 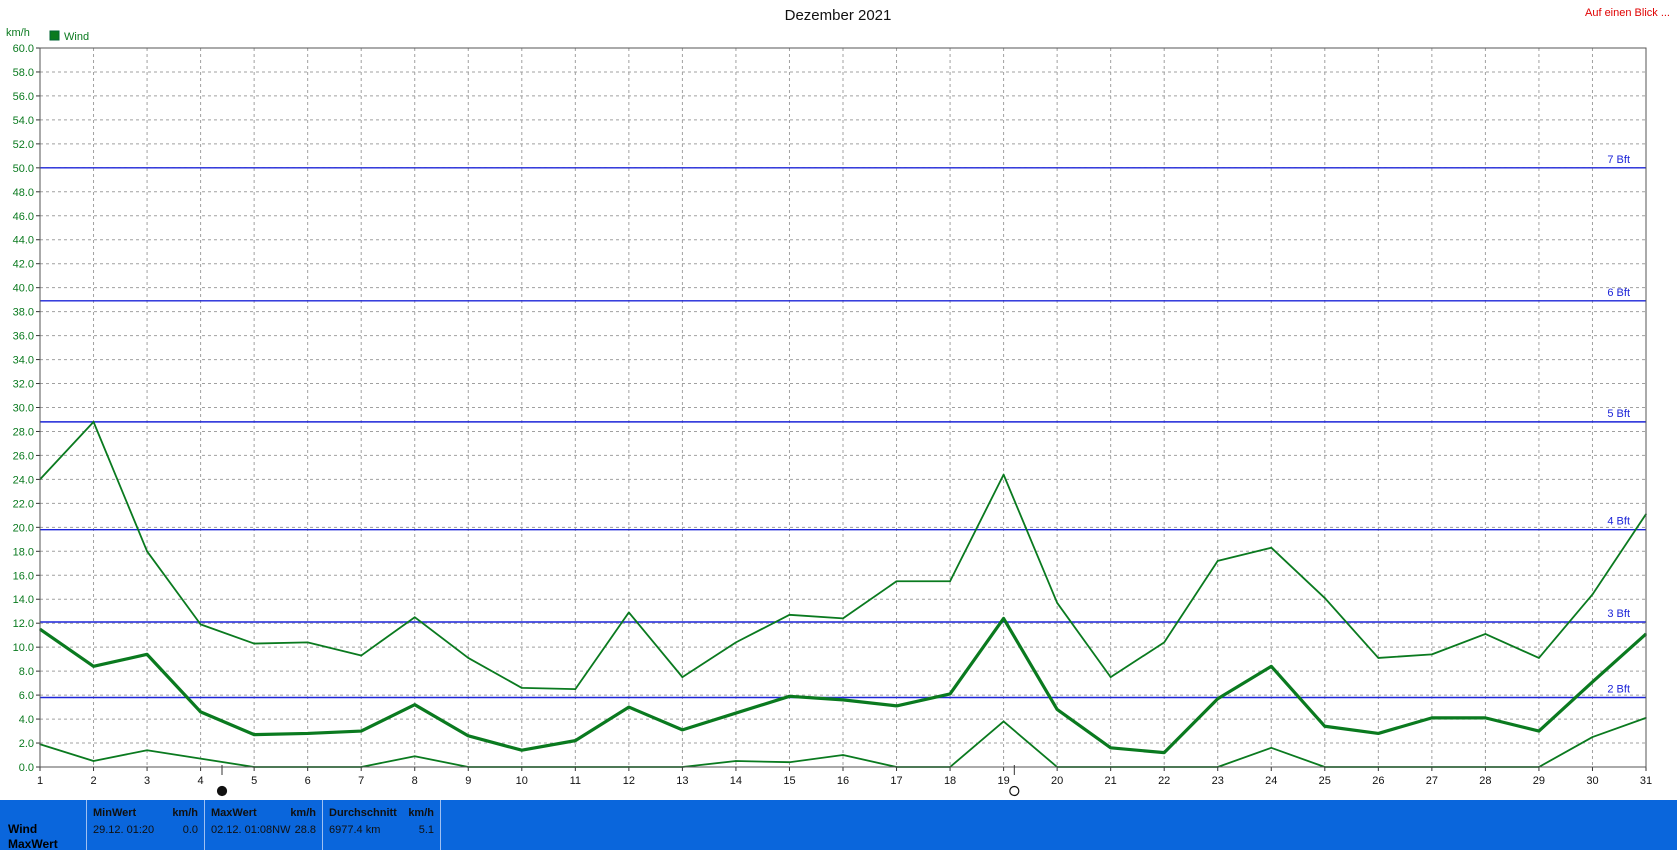 What do you see at coordinates (23, 552) in the screenshot?
I see `y-tick-label: 18.0` at bounding box center [23, 552].